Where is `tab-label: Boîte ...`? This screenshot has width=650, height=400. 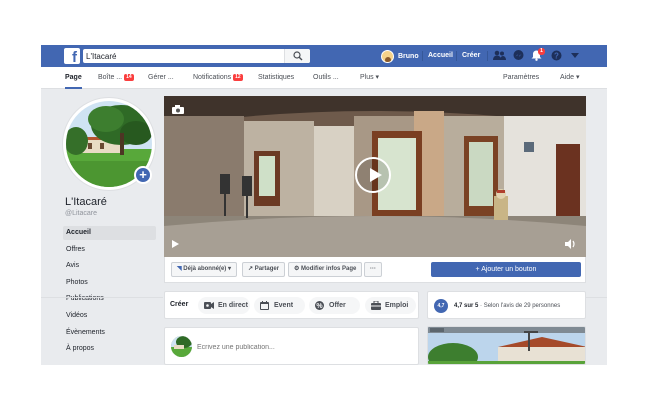 tab-label: Boîte ... is located at coordinates (110, 77).